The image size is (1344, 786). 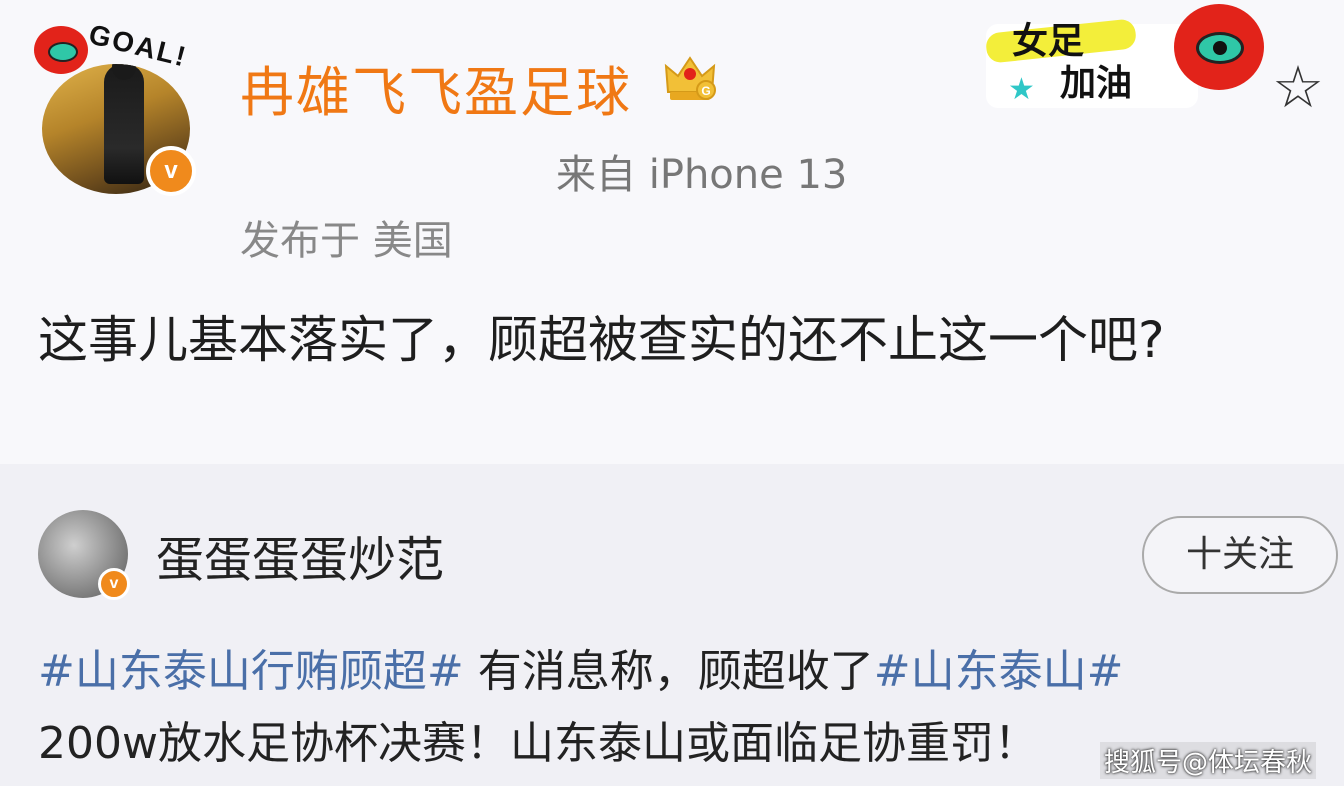 I want to click on post-location: 发布于 美国, so click(x=346, y=241).